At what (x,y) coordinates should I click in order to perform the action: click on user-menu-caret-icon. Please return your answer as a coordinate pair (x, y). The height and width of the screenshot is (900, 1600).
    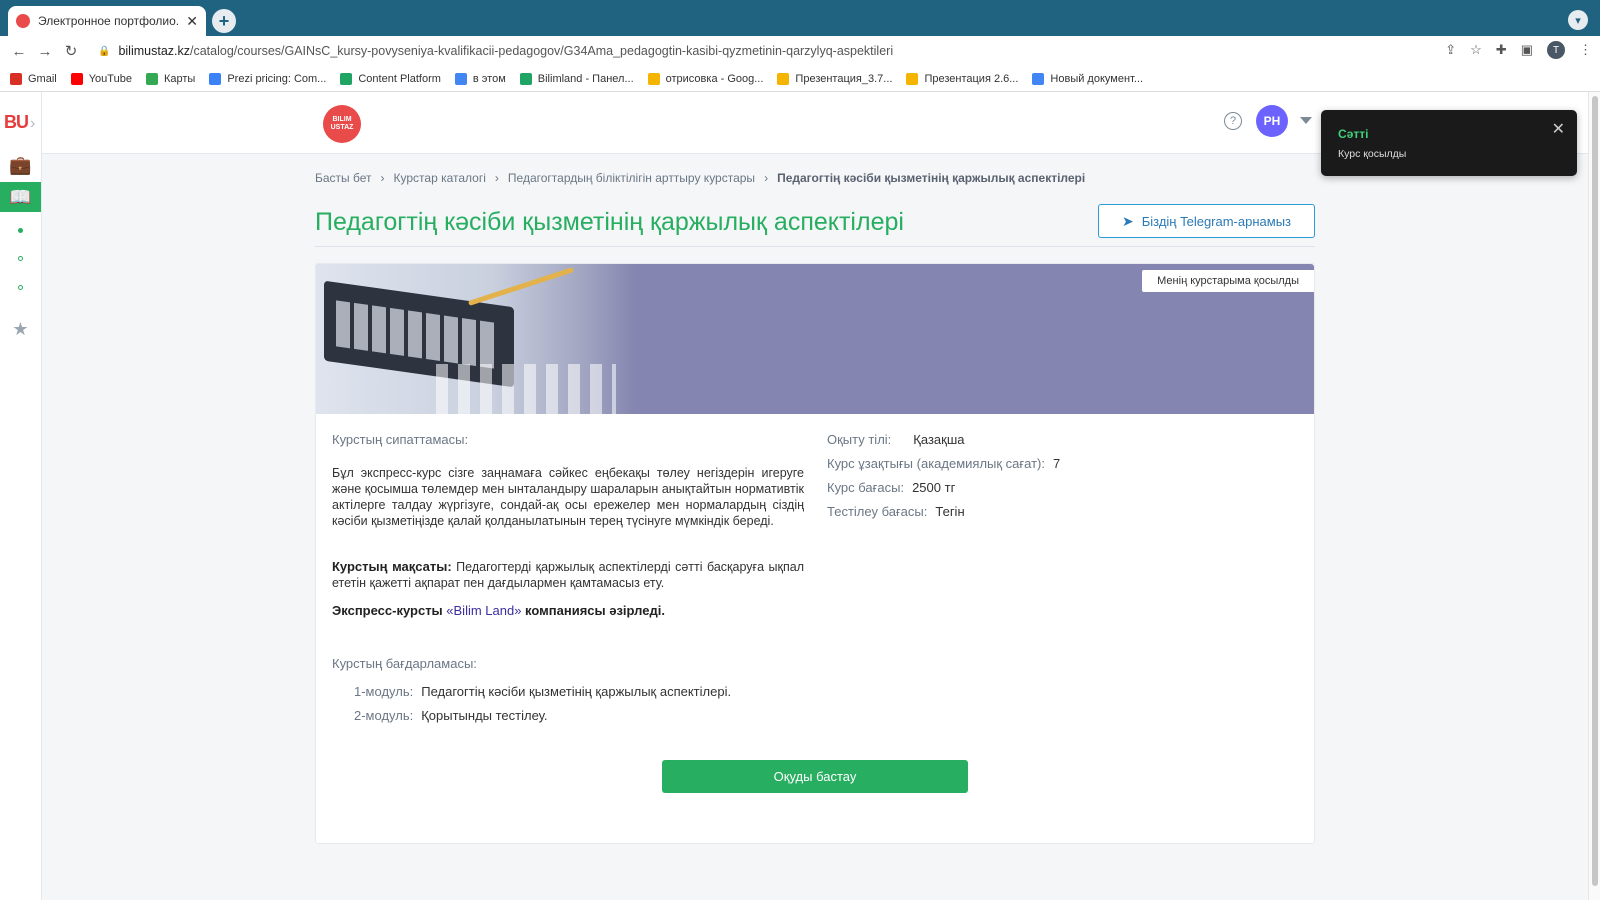
    Looking at the image, I should click on (1306, 120).